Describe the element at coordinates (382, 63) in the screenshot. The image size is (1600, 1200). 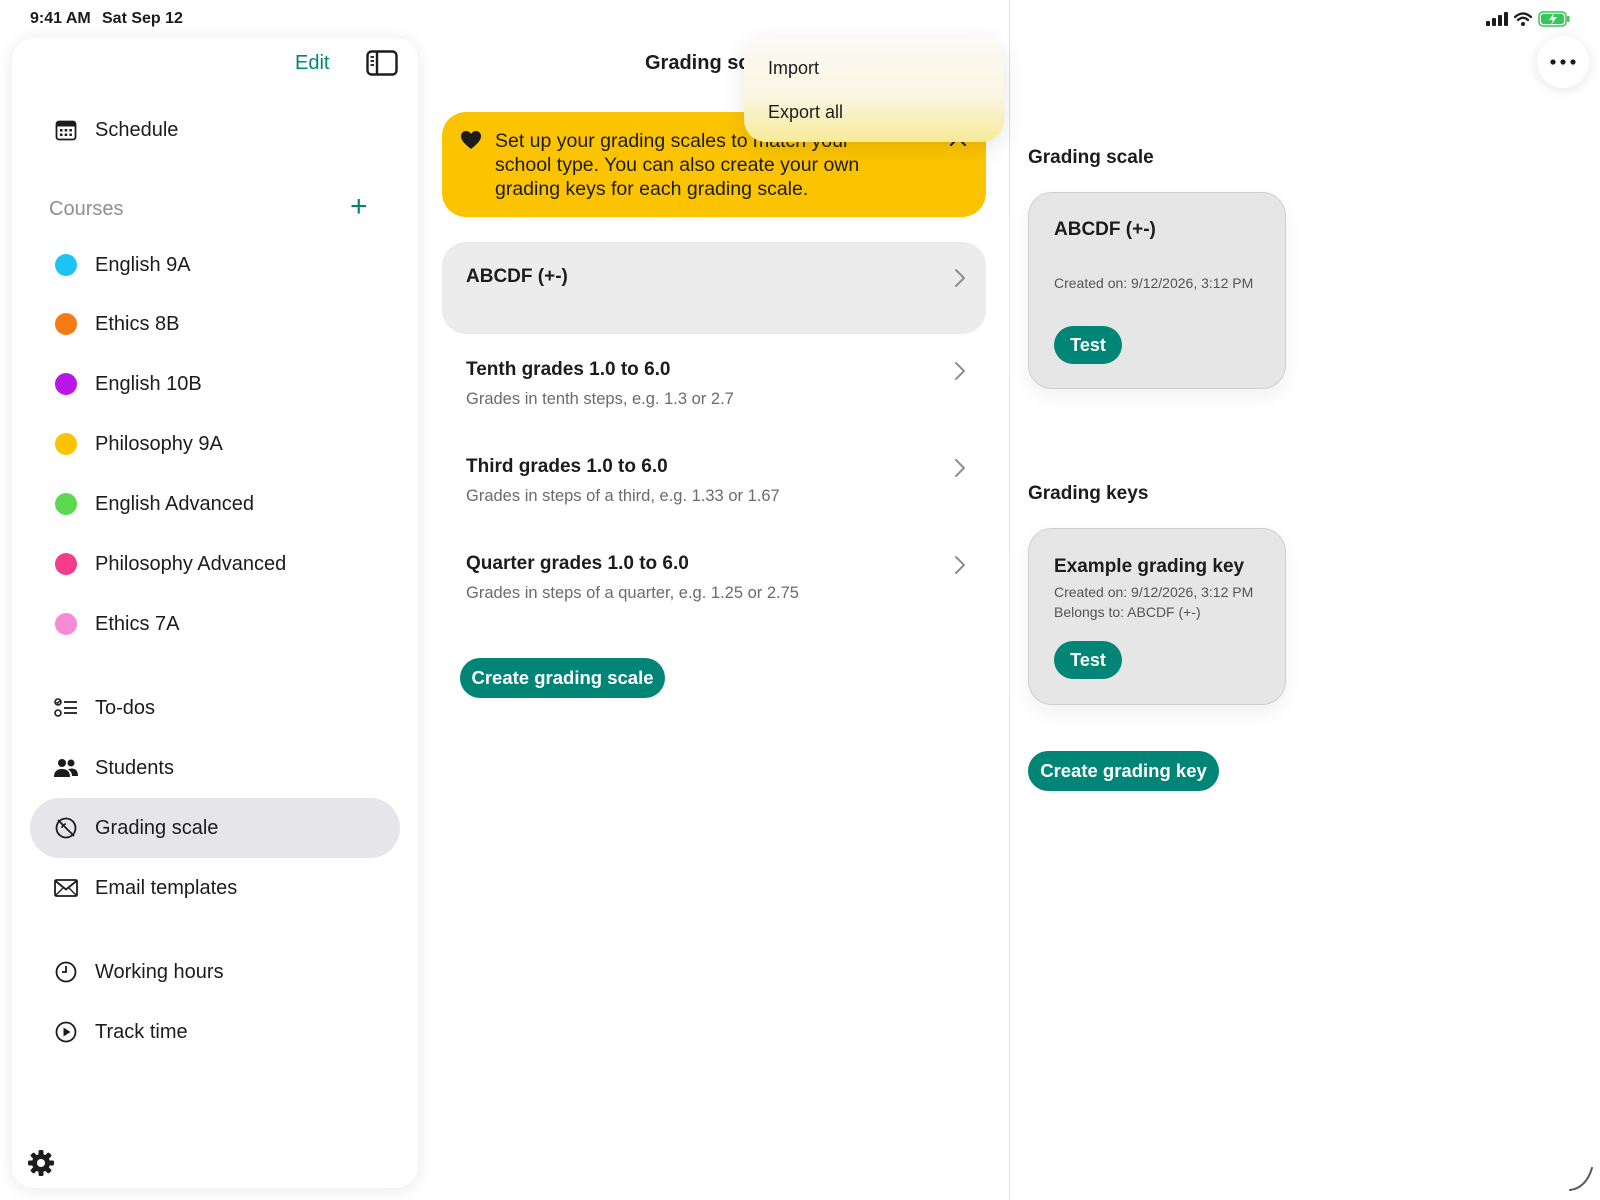
I see `sidebar-toggle-icon` at that location.